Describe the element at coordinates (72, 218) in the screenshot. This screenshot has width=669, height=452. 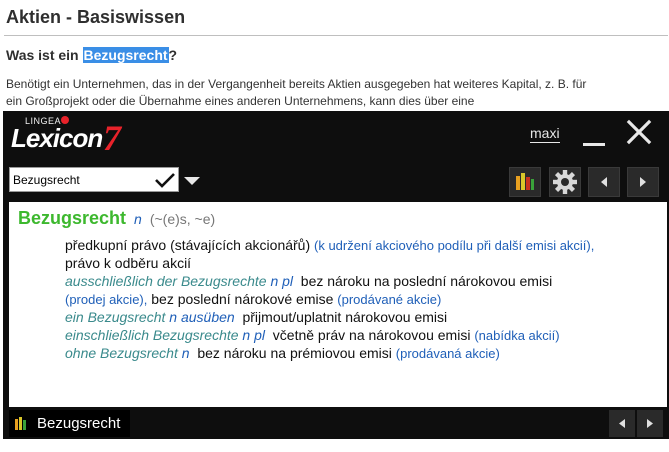
I see `headword: Bezugsrecht` at that location.